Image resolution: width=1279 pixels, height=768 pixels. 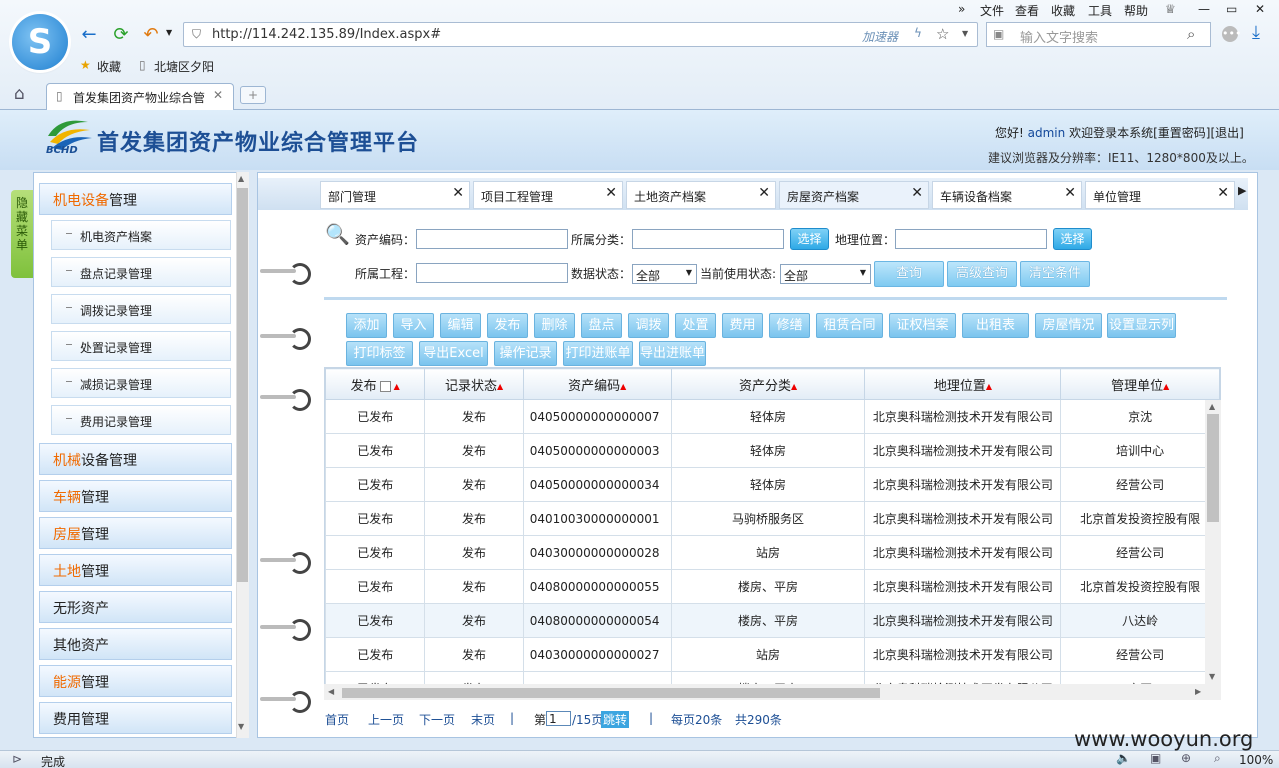 What do you see at coordinates (395, 195) in the screenshot?
I see `tab-department: 部门管理 ✕` at bounding box center [395, 195].